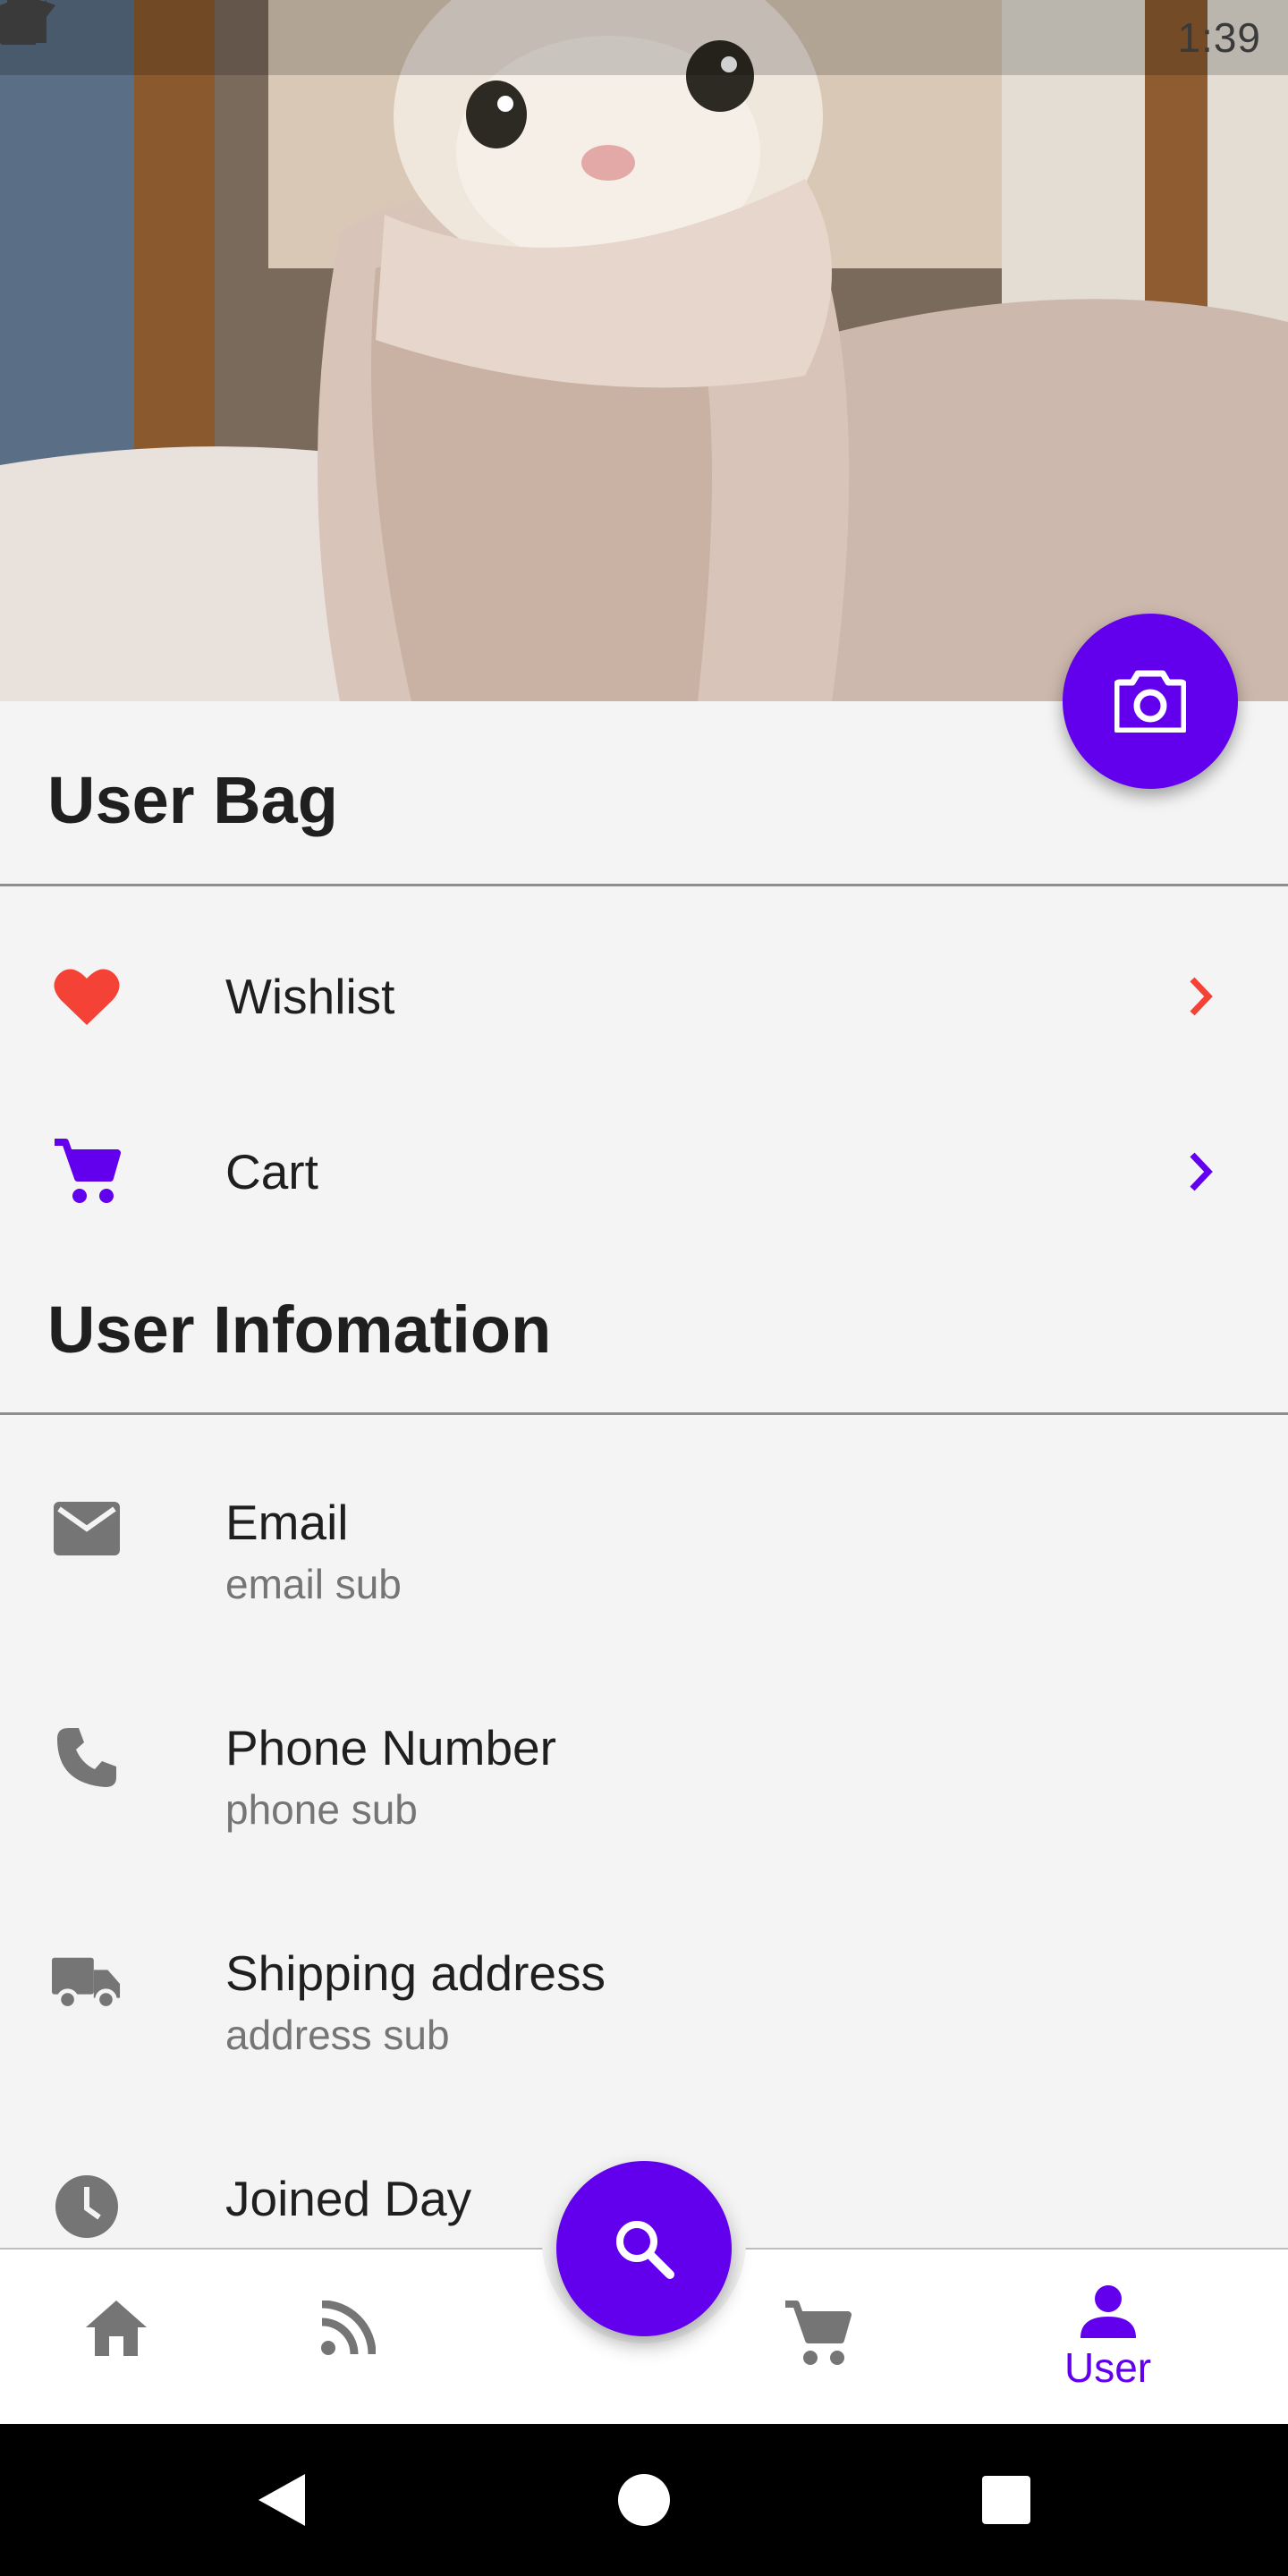 This screenshot has height=2576, width=1288. I want to click on recents-icon, so click(1006, 2500).